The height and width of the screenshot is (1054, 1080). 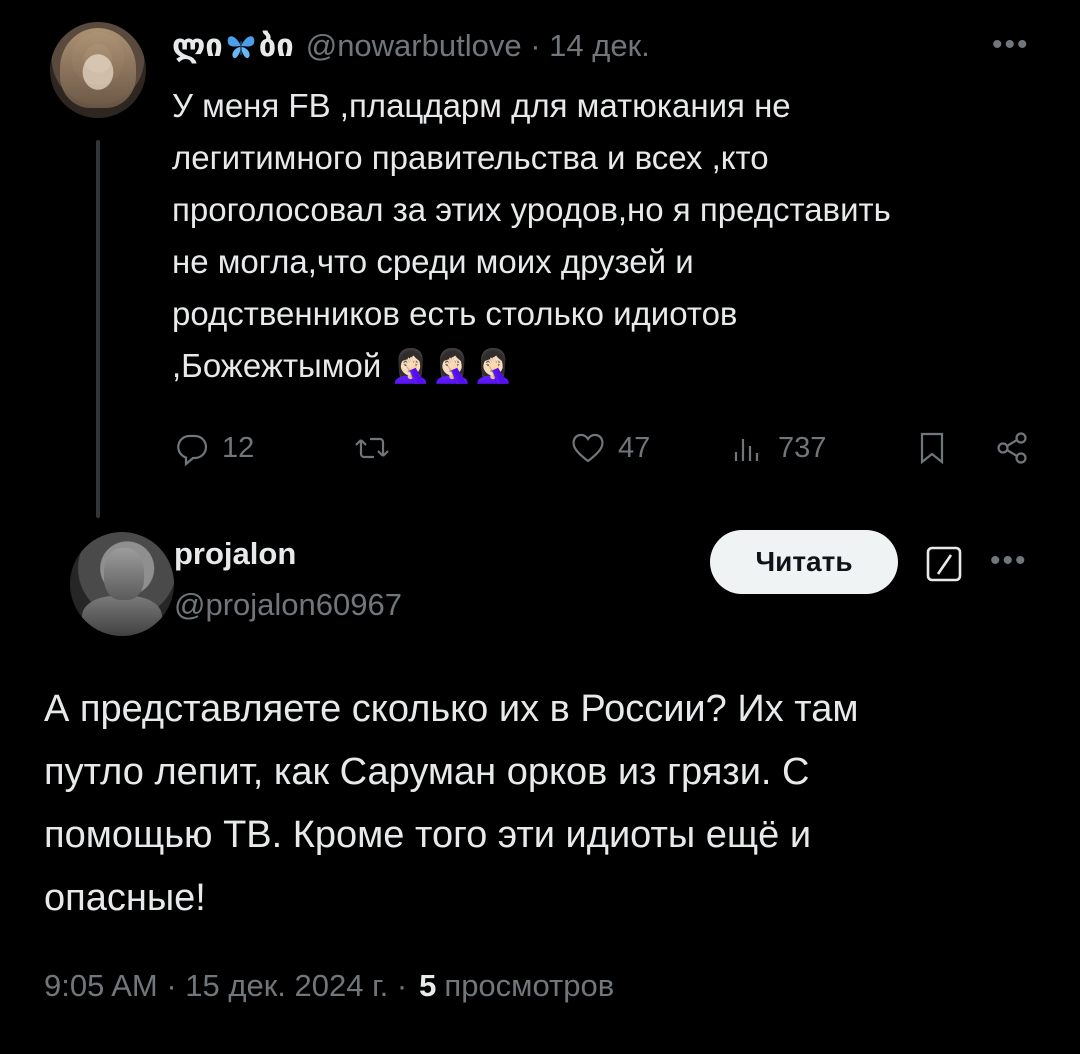 I want to click on author-handle: @nowarbutlove · 14 дек., so click(x=478, y=46).